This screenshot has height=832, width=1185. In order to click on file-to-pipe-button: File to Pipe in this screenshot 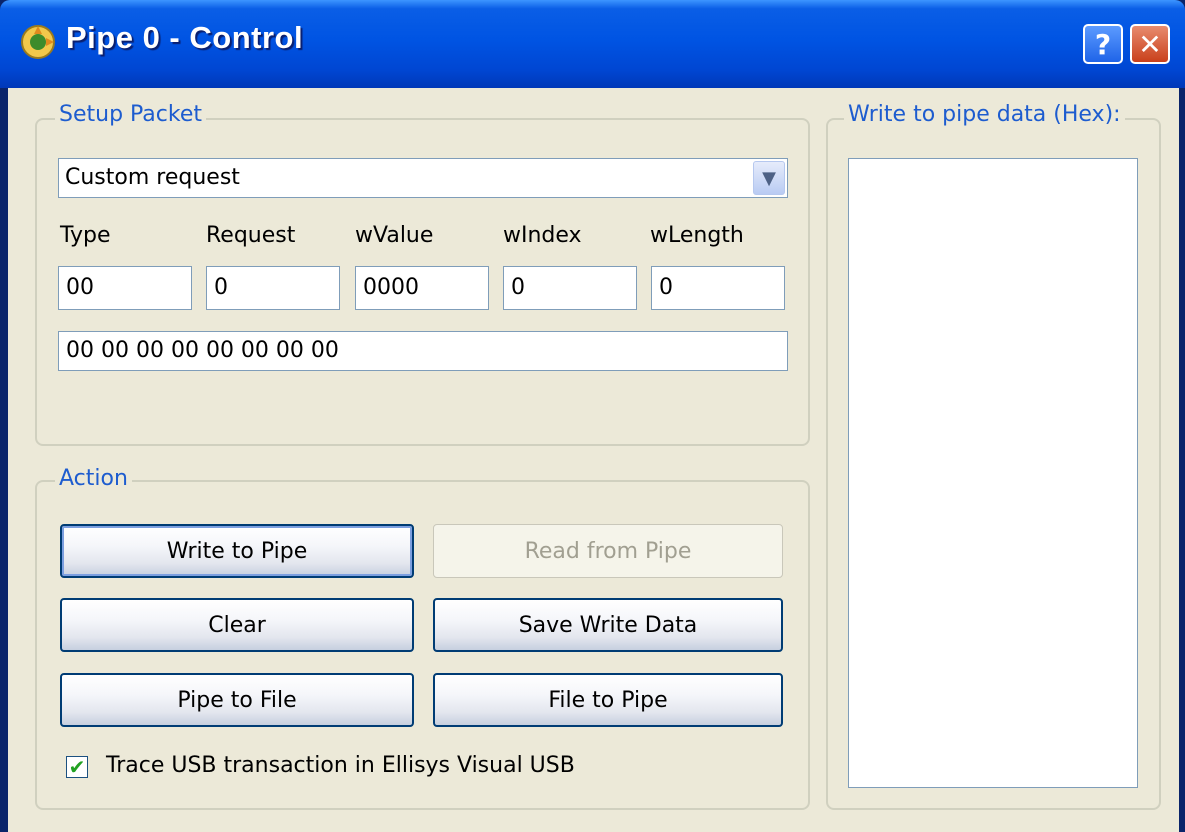, I will do `click(608, 700)`.